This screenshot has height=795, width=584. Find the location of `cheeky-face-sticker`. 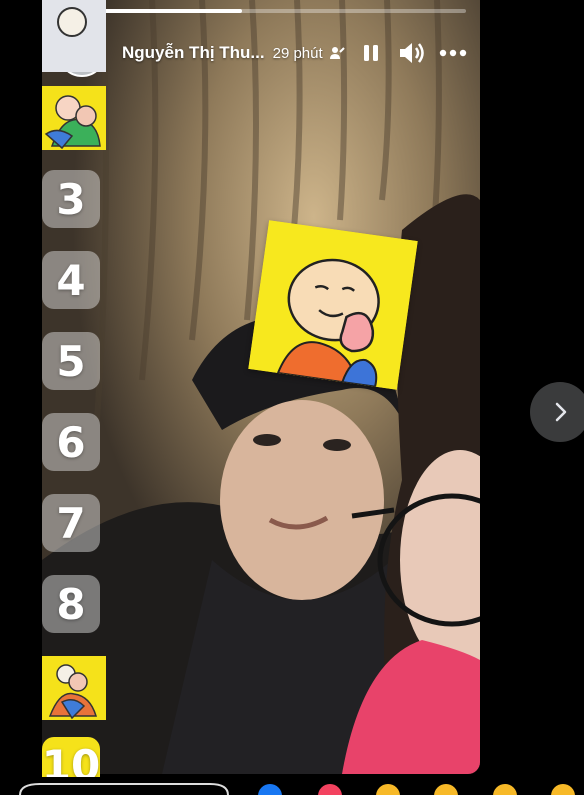

cheeky-face-sticker is located at coordinates (333, 305).